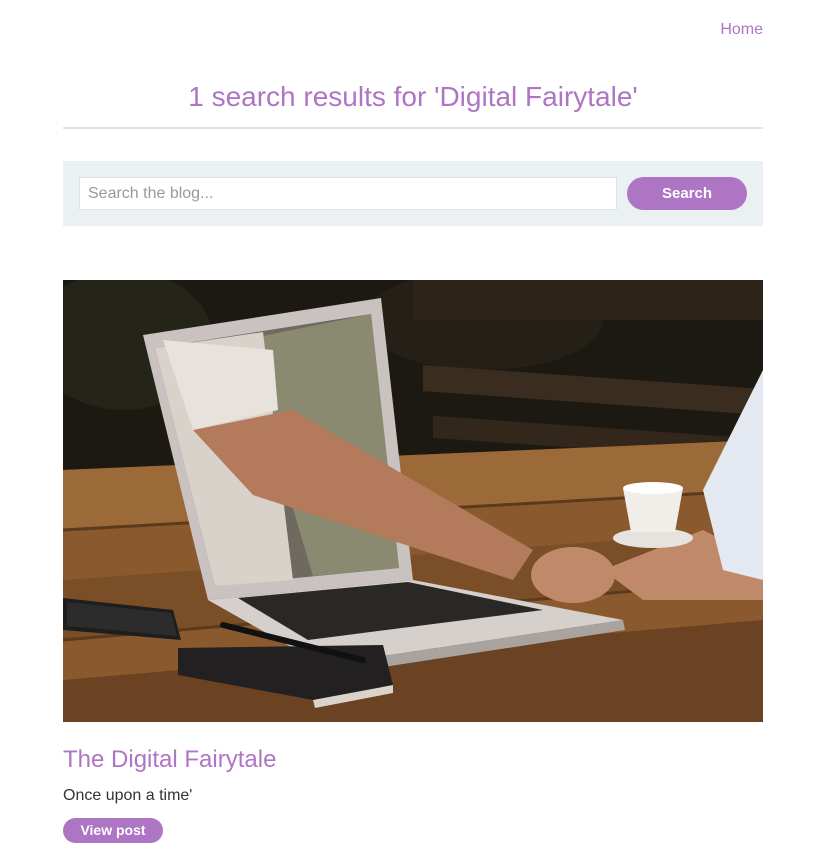 The width and height of the screenshot is (834, 851). I want to click on search-input, so click(348, 193).